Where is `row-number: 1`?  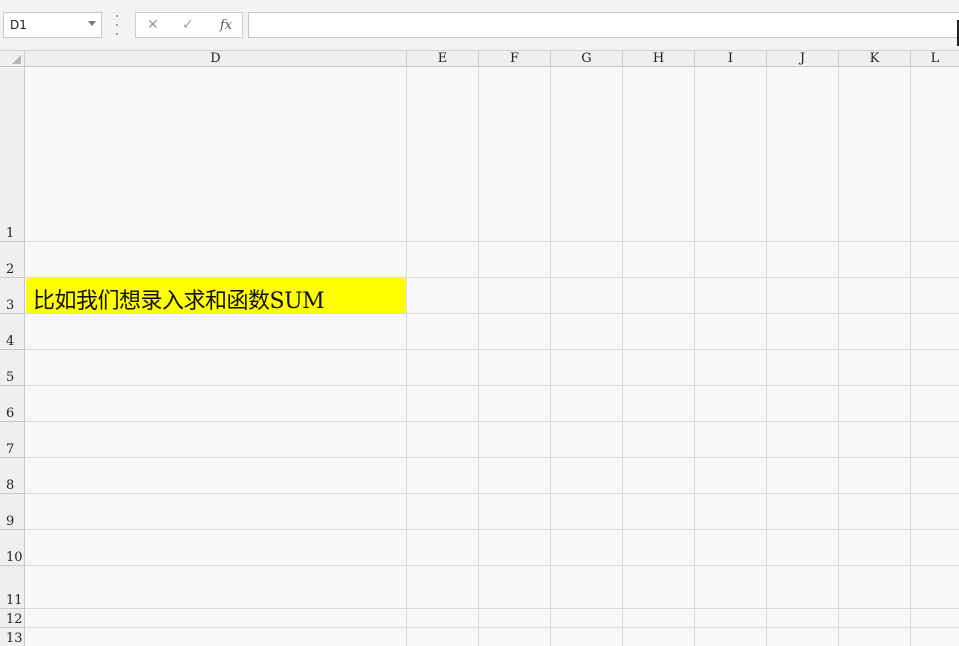
row-number: 1 is located at coordinates (10, 233).